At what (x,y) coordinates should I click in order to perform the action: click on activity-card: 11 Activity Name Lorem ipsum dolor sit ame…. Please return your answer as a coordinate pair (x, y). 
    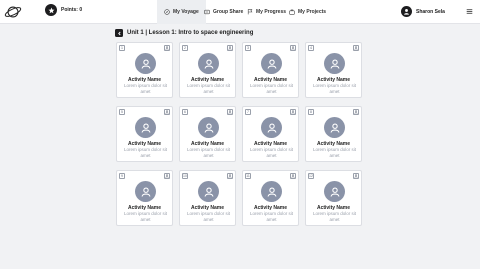
    Looking at the image, I should click on (270, 198).